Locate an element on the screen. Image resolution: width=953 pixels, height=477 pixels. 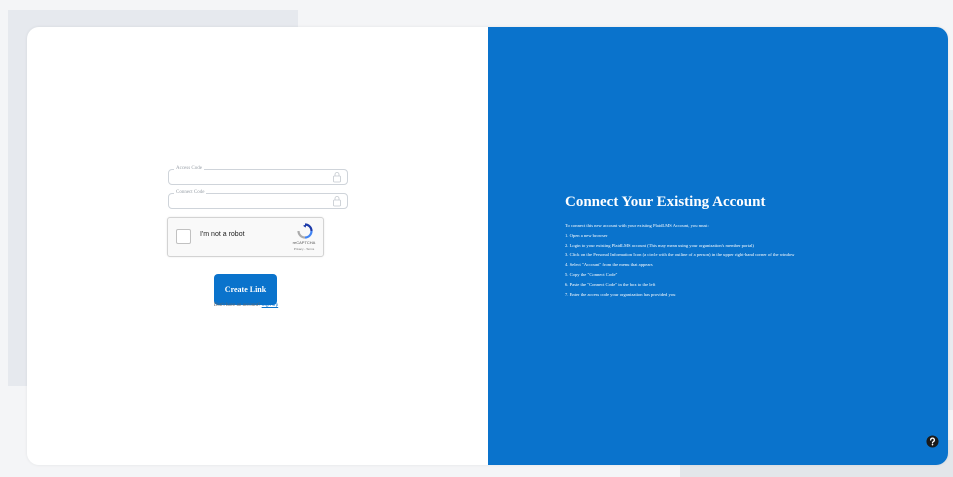
signup-prompt: Don't have an account? Sign Up is located at coordinates (246, 305).